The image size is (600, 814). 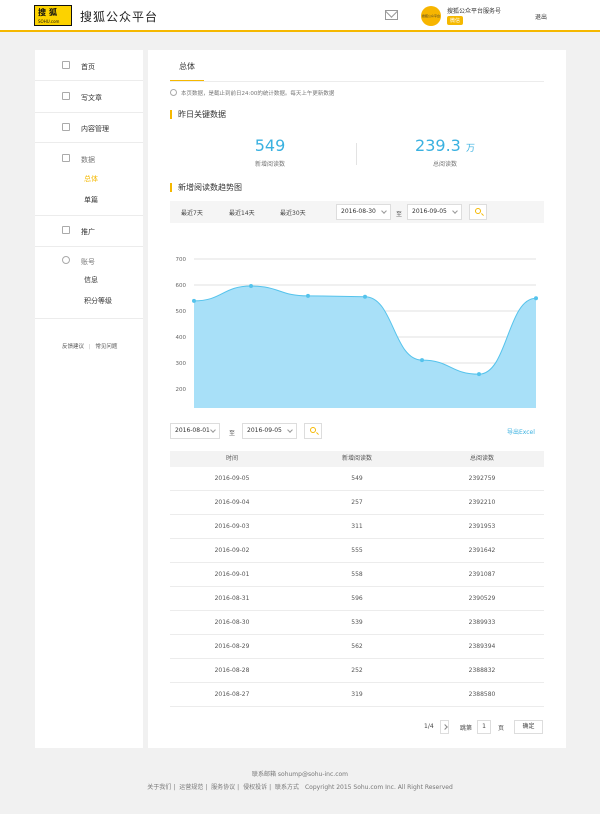 What do you see at coordinates (181, 338) in the screenshot?
I see `y-tick-label: 400` at bounding box center [181, 338].